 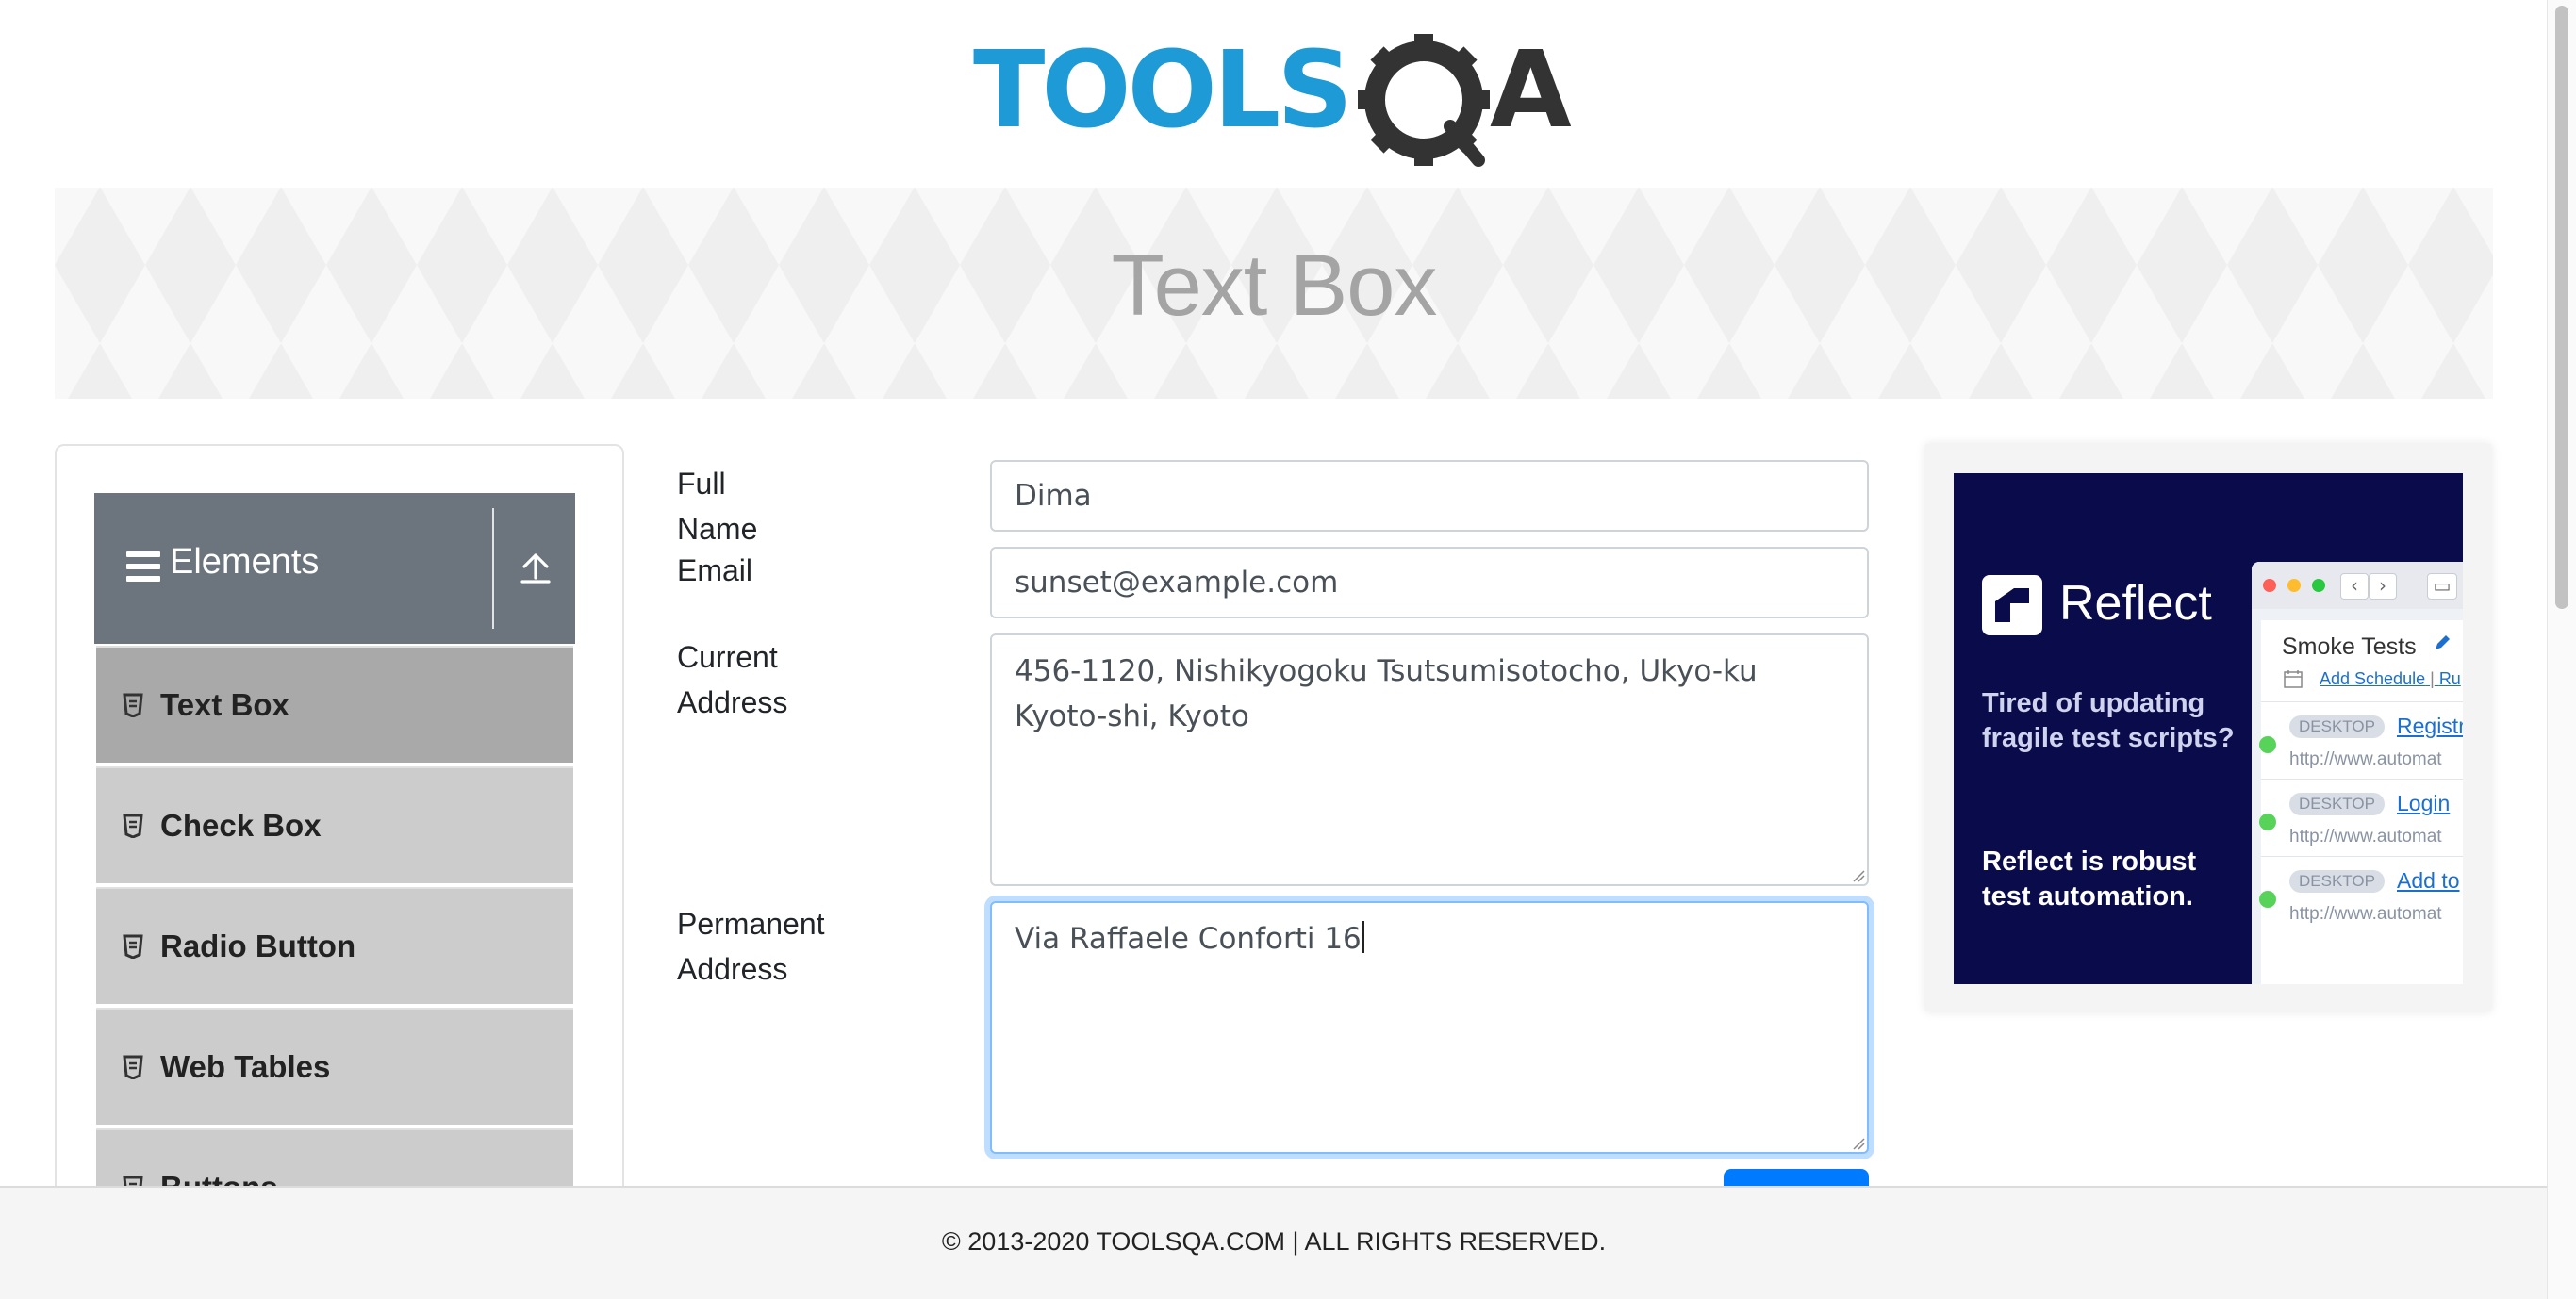 I want to click on header-divider, so click(x=493, y=569).